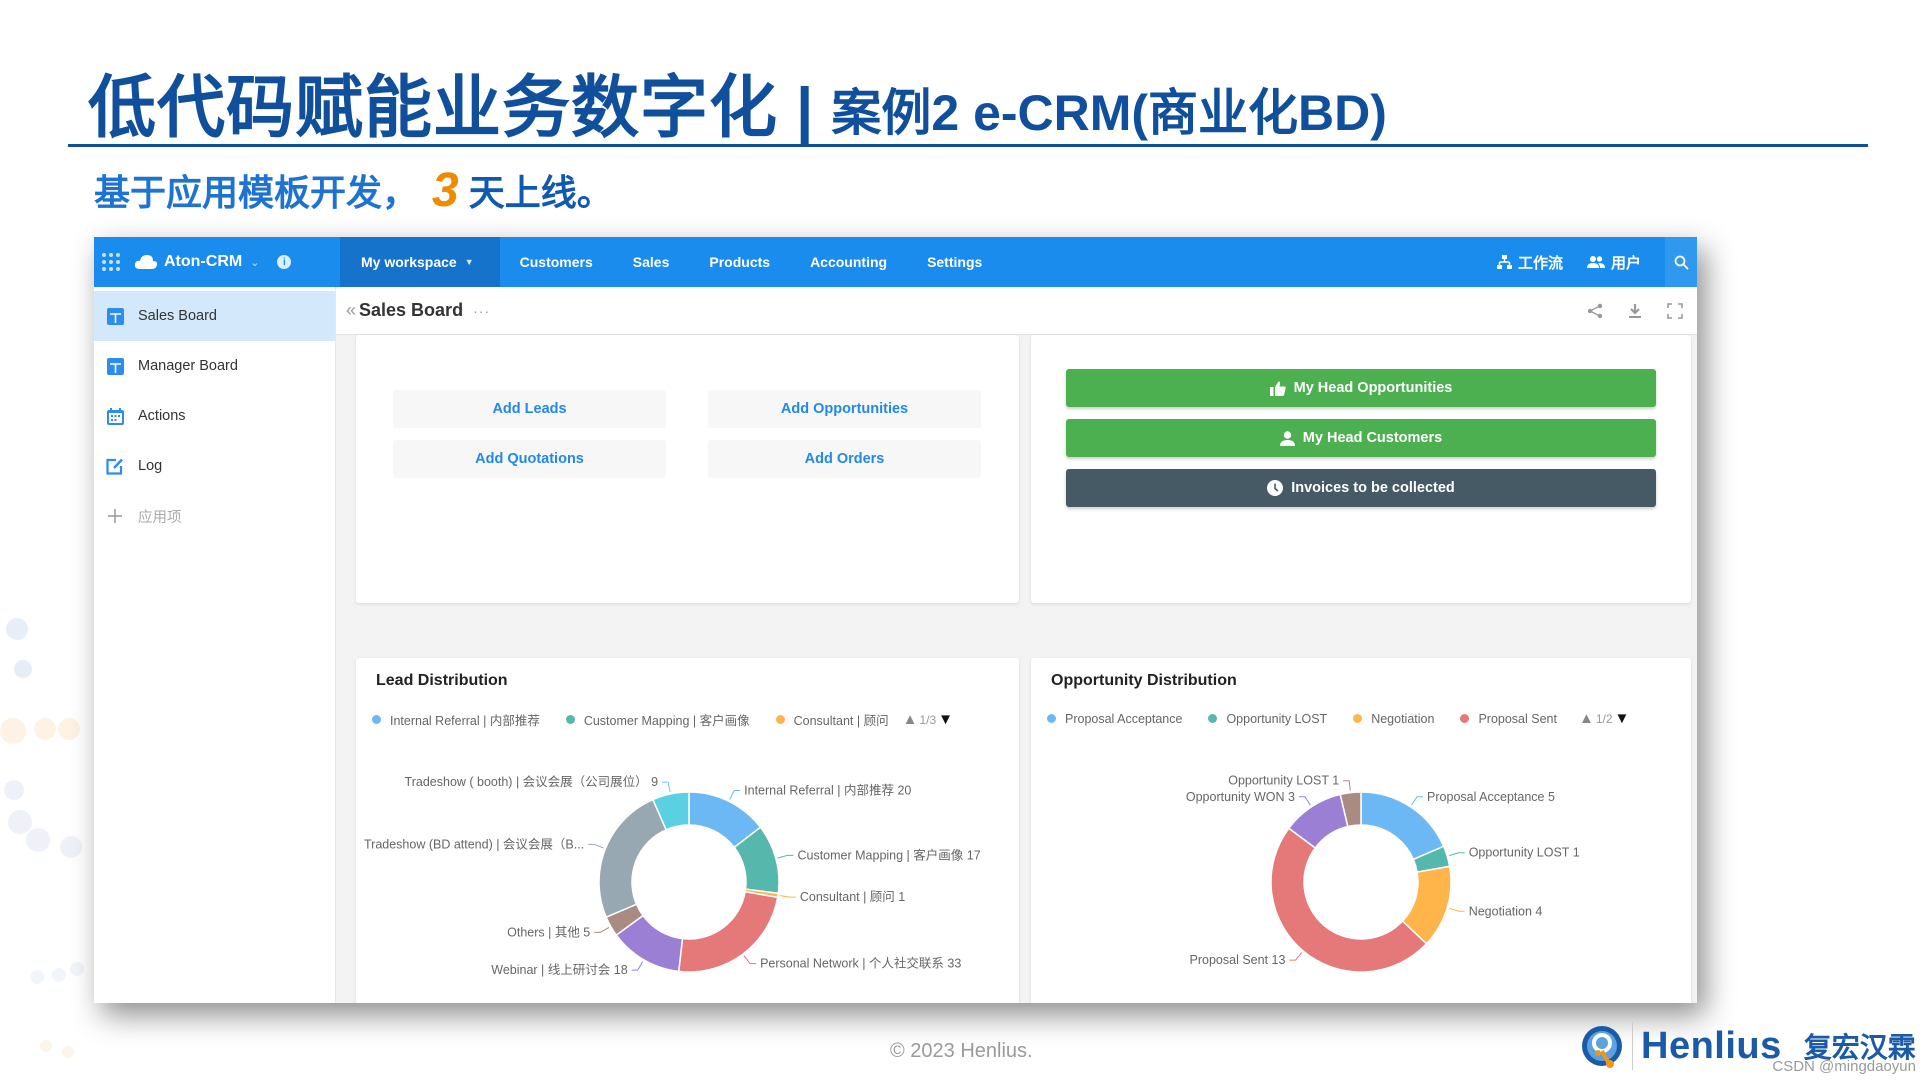 Image resolution: width=1920 pixels, height=1080 pixels. What do you see at coordinates (214, 516) in the screenshot?
I see `sidebar-add-app-item: 应用项` at bounding box center [214, 516].